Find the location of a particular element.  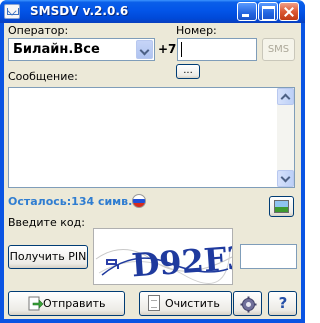

scroll-up-icon is located at coordinates (285, 96).